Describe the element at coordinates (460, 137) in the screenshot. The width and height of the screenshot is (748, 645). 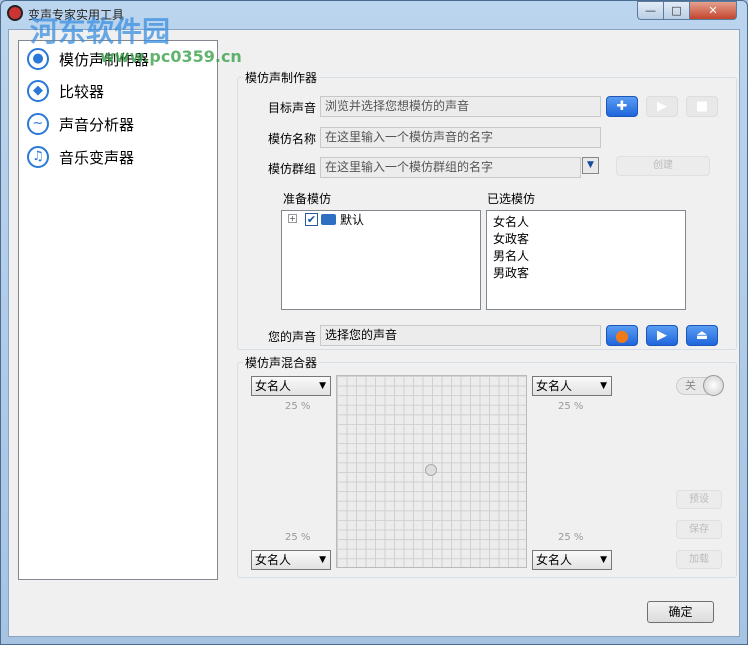
I see `name-input: 在这里输入一个模仿声音的名字` at that location.